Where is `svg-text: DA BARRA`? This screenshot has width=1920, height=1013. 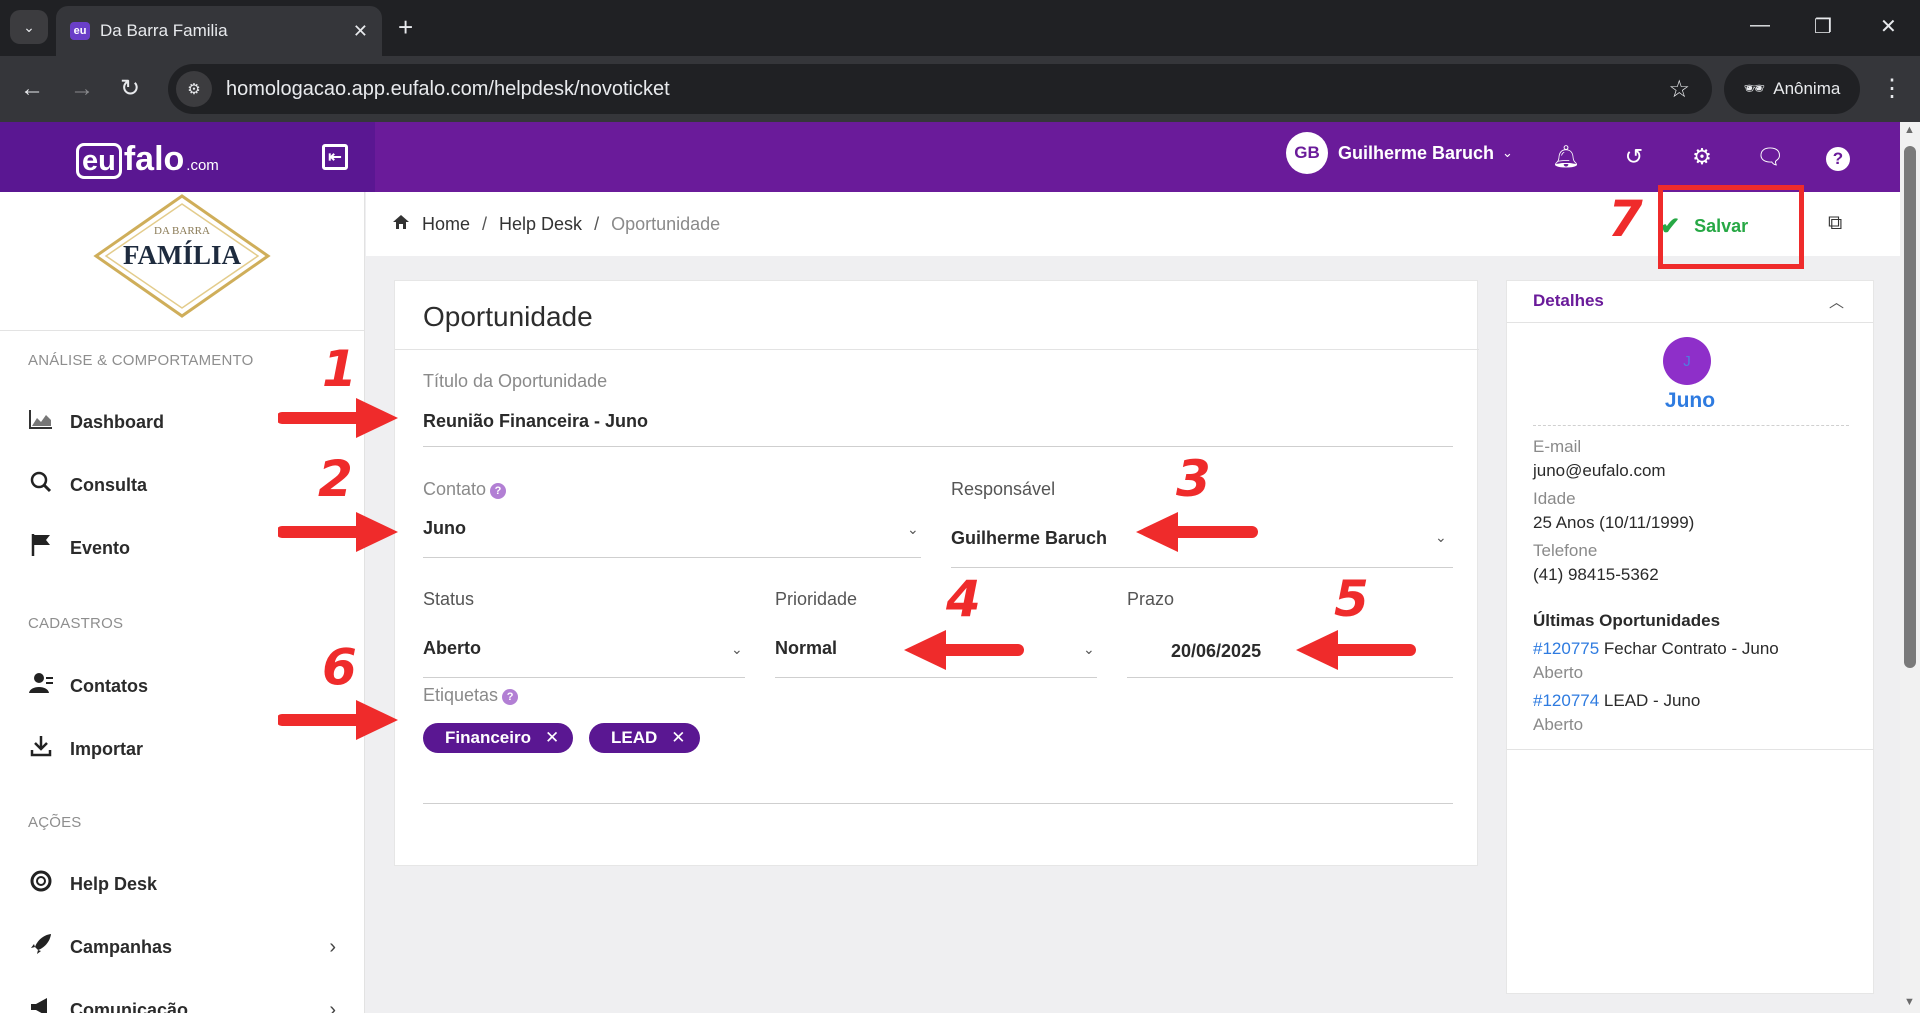
svg-text: DA BARRA is located at coordinates (182, 231).